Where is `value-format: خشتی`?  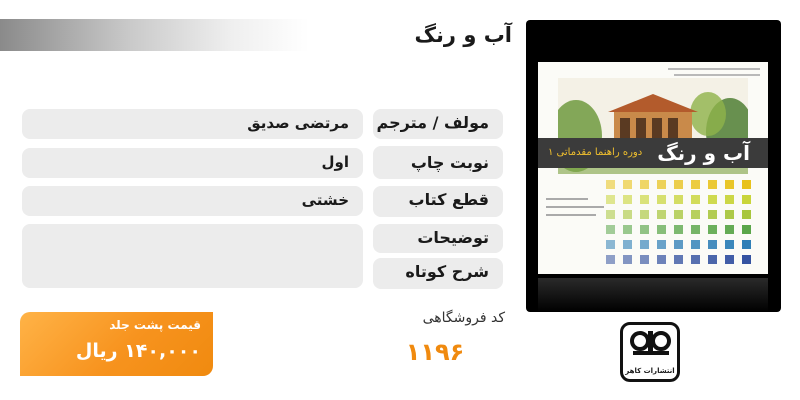 value-format: خشتی is located at coordinates (192, 201).